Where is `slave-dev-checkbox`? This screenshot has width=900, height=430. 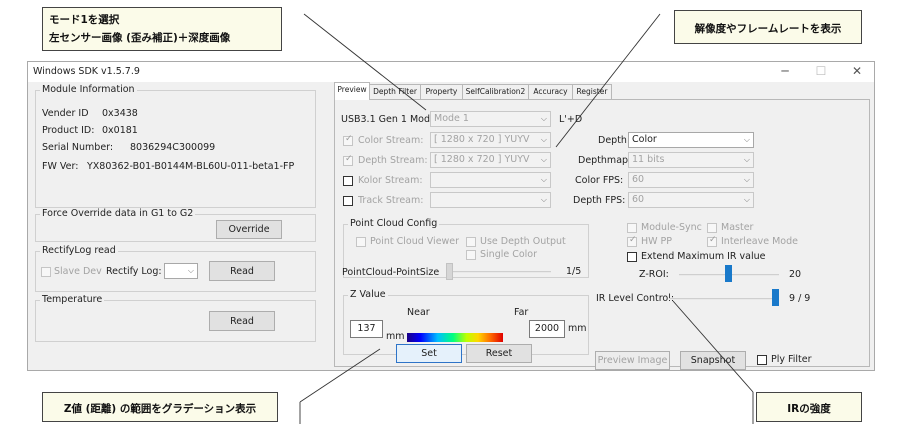 slave-dev-checkbox is located at coordinates (46, 272).